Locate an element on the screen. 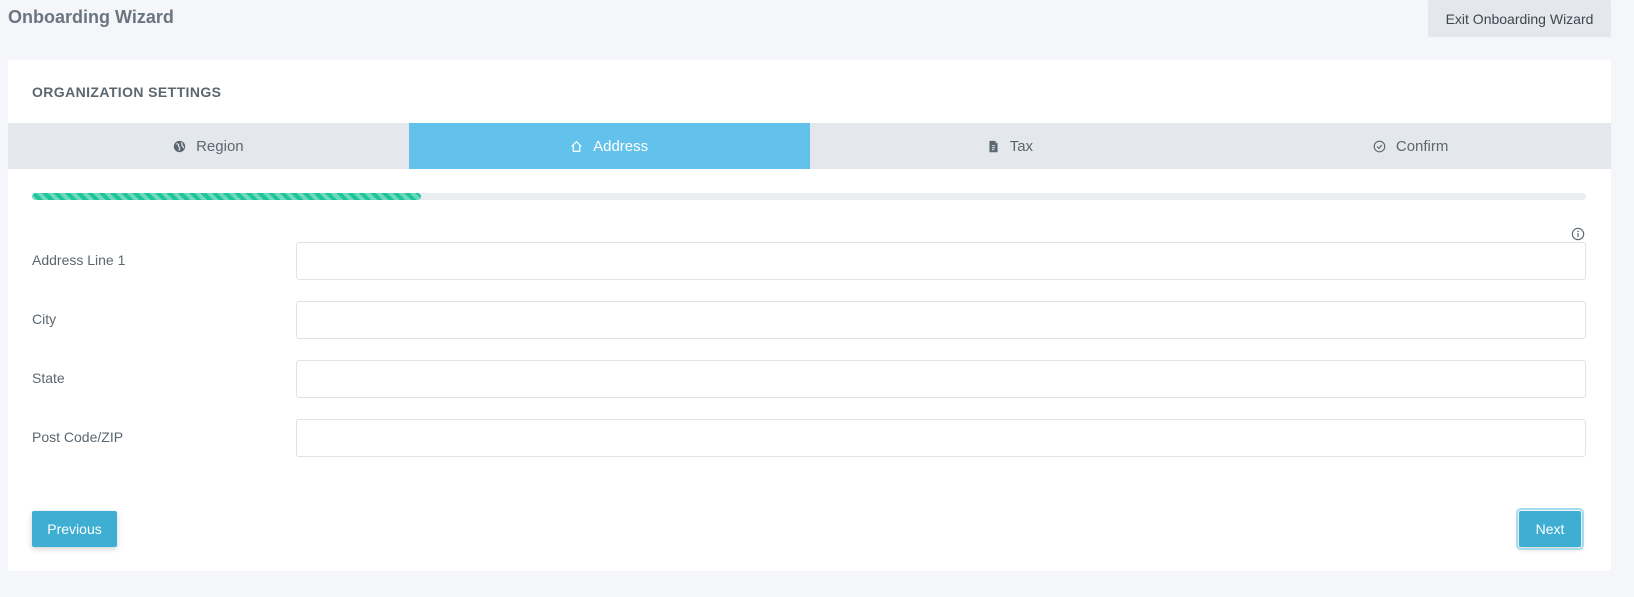 The image size is (1634, 597). tab-tax: Tax is located at coordinates (1010, 146).